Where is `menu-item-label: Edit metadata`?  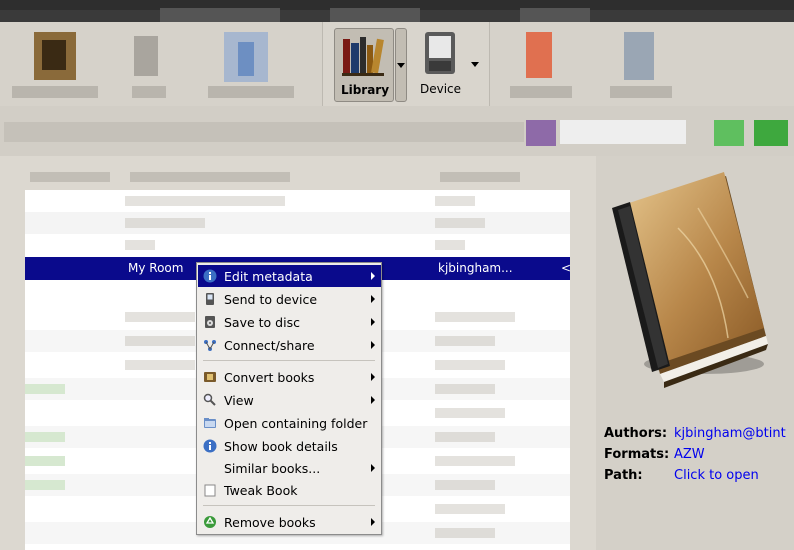
menu-item-label: Edit metadata is located at coordinates (268, 276).